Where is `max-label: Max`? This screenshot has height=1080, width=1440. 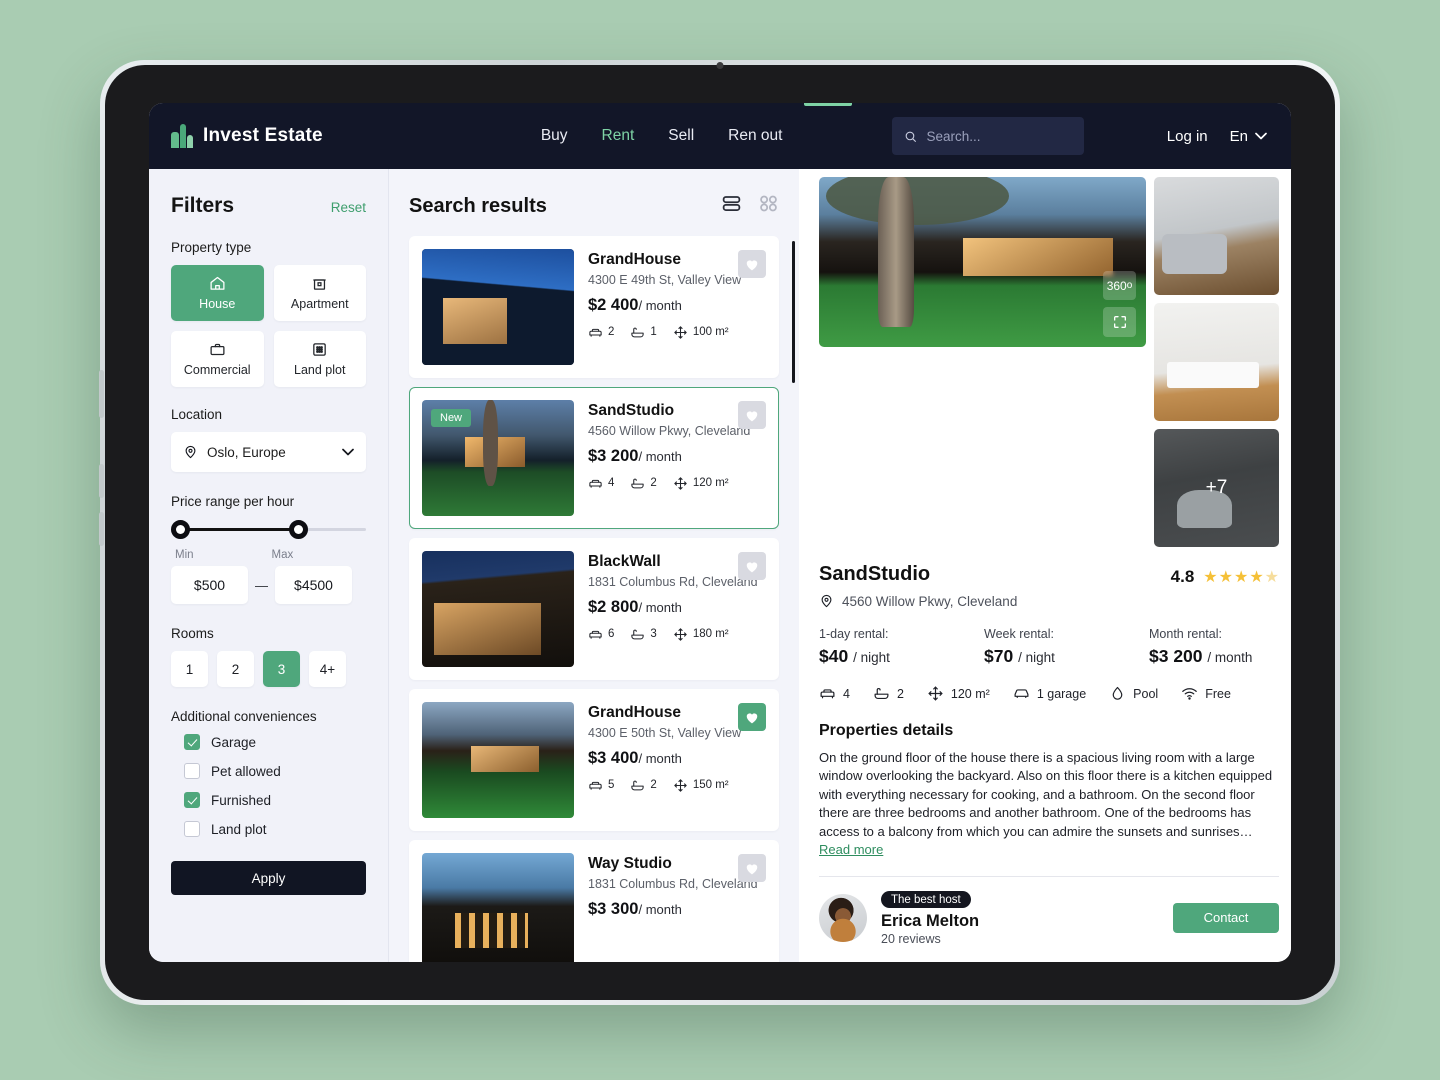
max-label: Max is located at coordinates (282, 555).